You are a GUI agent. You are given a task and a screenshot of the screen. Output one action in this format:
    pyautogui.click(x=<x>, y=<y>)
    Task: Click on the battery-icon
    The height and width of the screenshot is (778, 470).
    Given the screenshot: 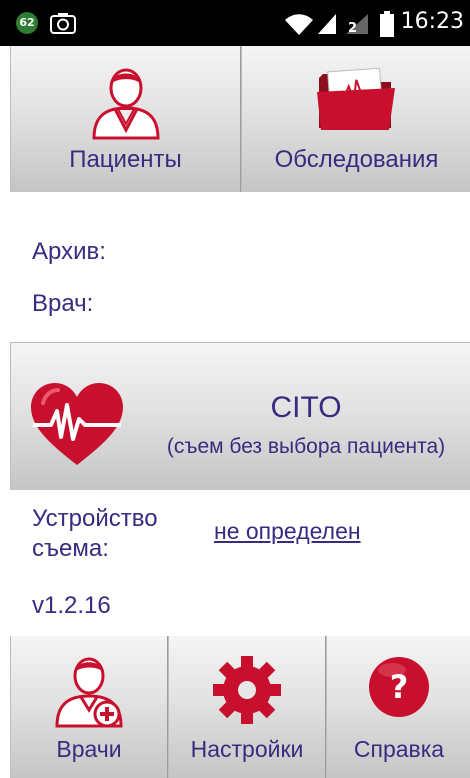 What is the action you would take?
    pyautogui.click(x=387, y=24)
    